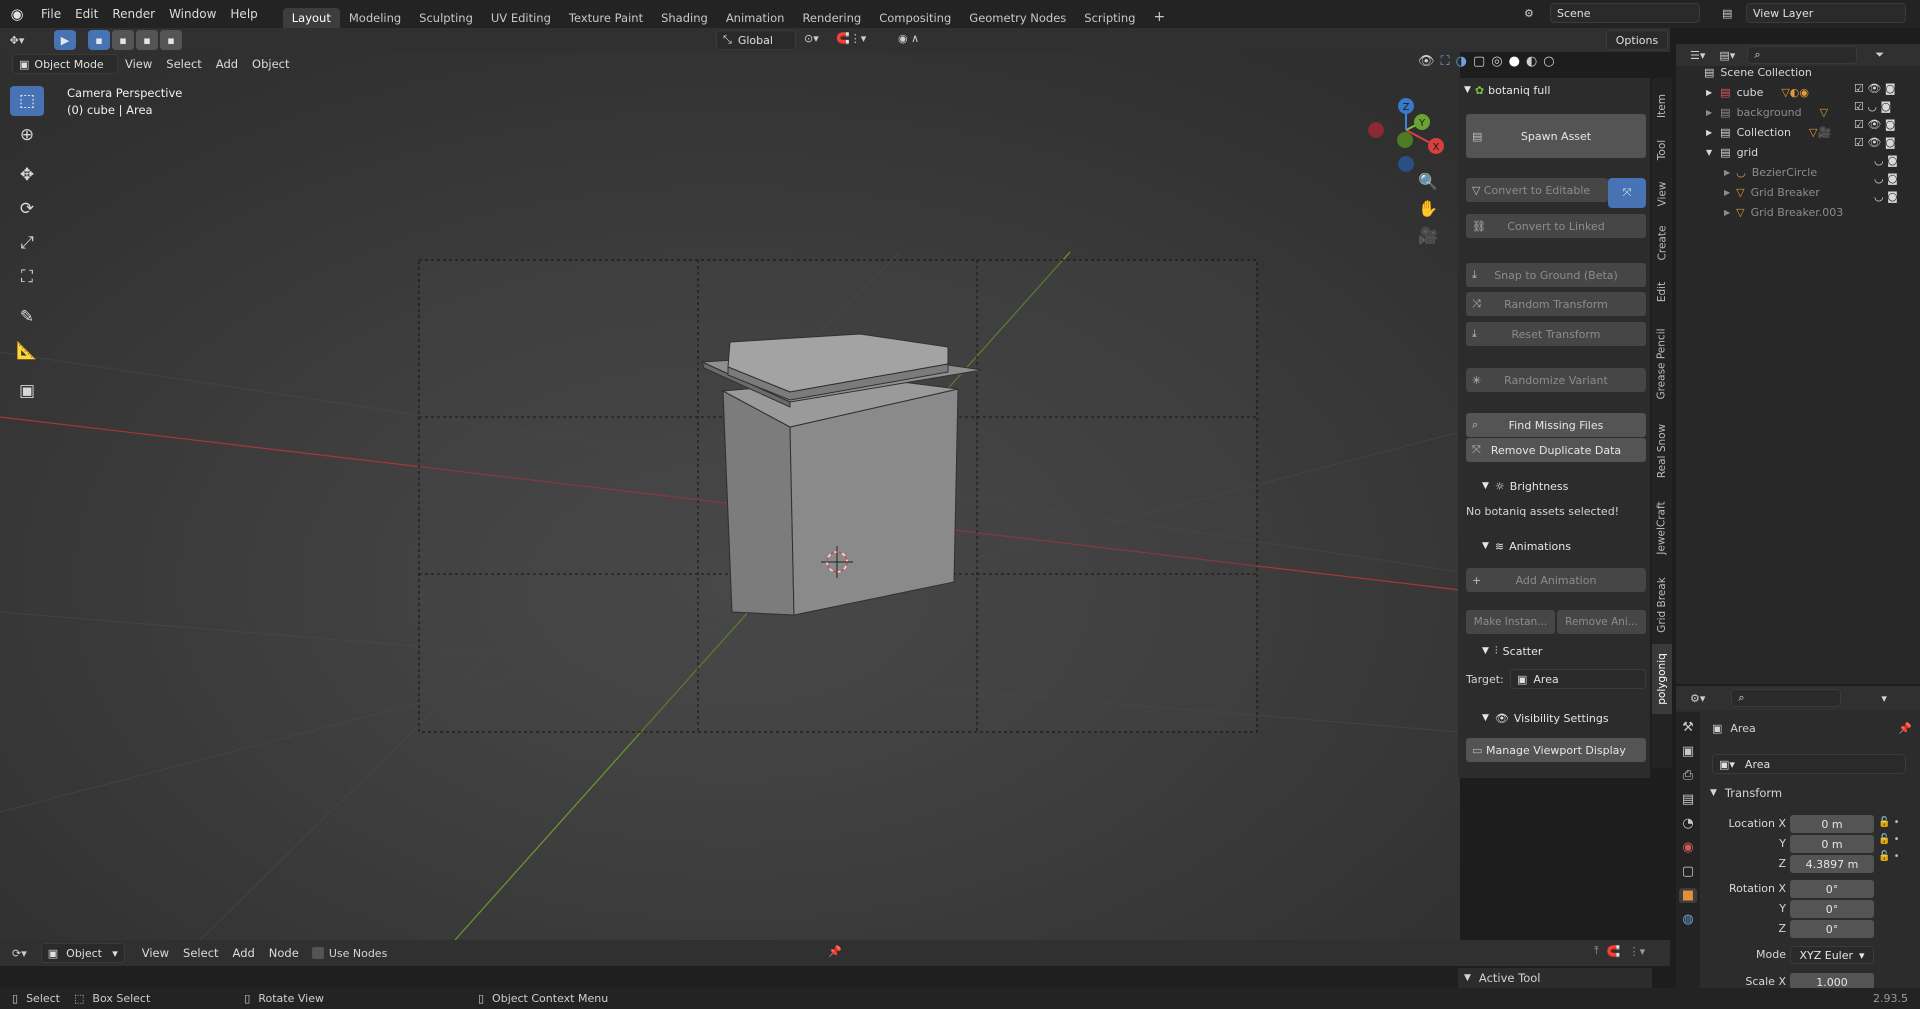  What do you see at coordinates (1876, 160) in the screenshot?
I see `eye-camera-icons: ◡ ◙` at bounding box center [1876, 160].